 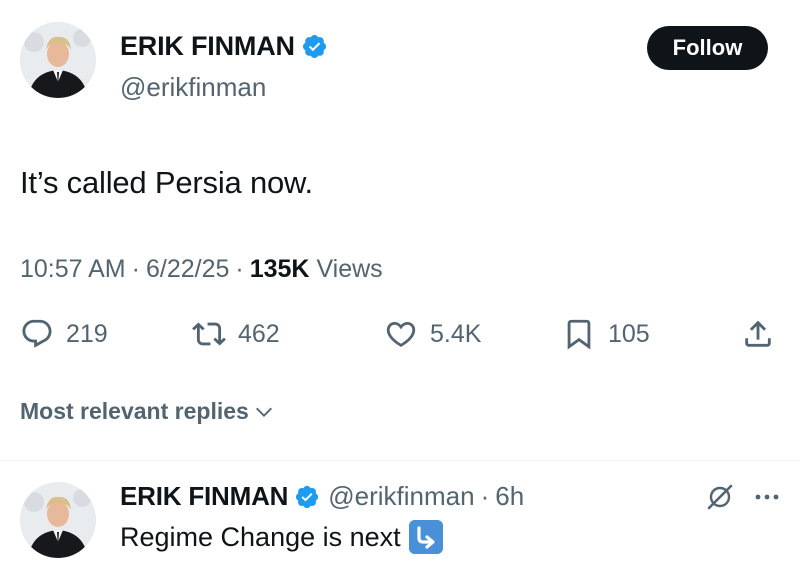 What do you see at coordinates (279, 269) in the screenshot?
I see `views-count: 135K` at bounding box center [279, 269].